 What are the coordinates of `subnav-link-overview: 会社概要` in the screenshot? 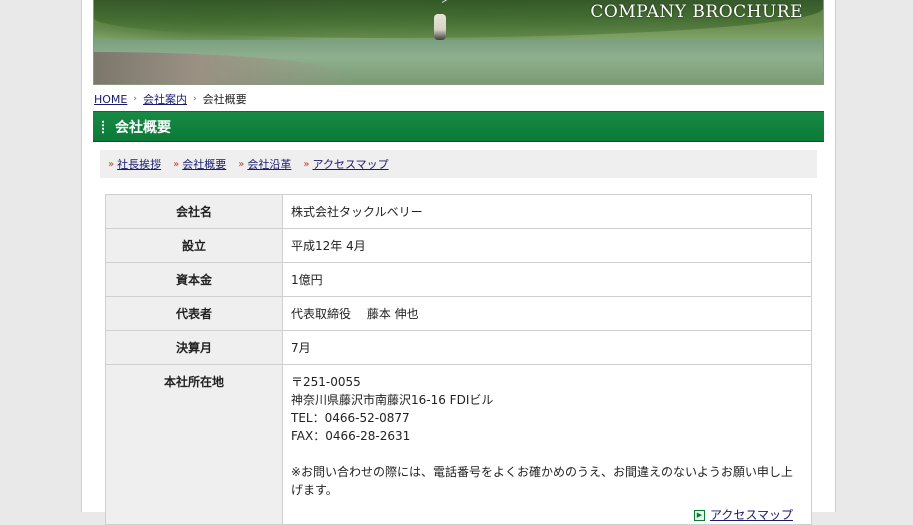 It's located at (204, 164).